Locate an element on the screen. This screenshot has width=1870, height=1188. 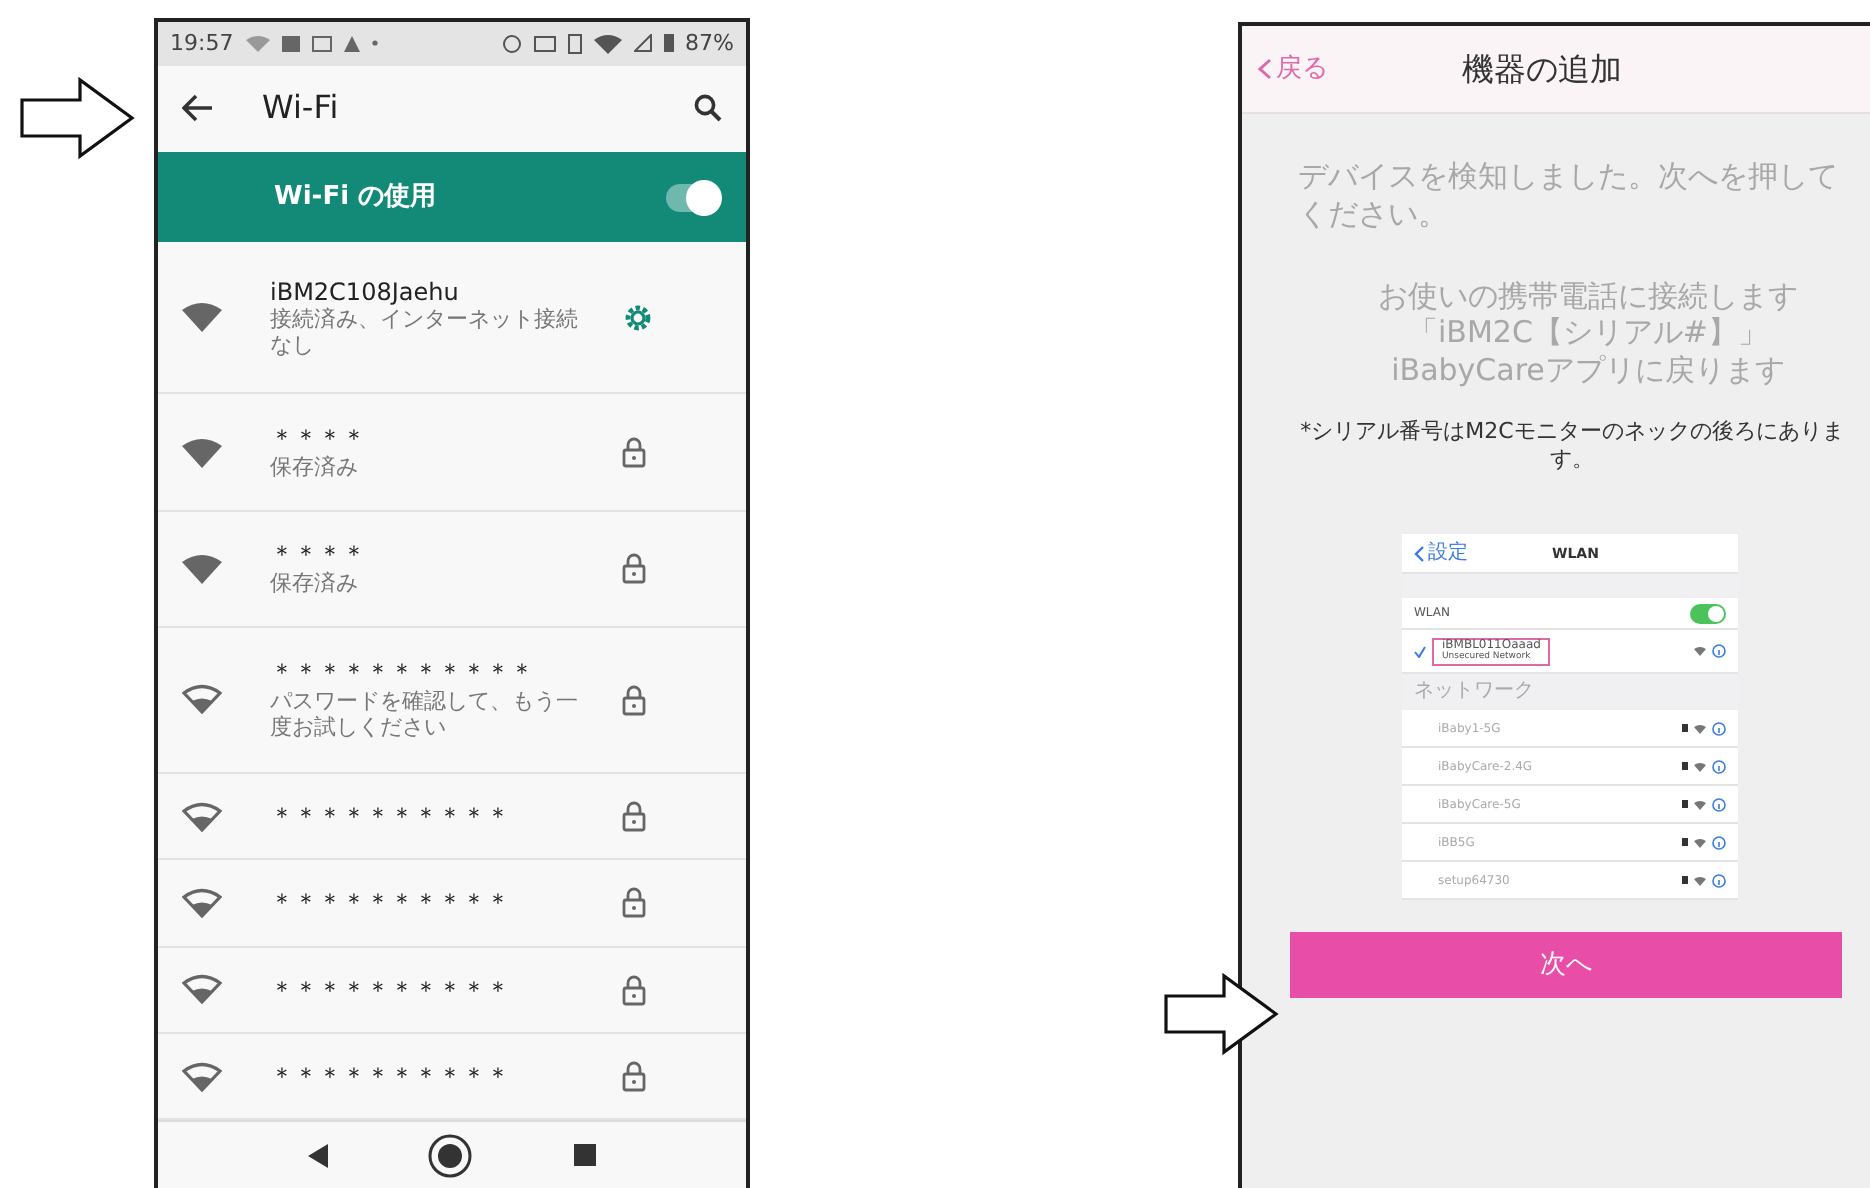
status-time: 19:57 is located at coordinates (202, 43).